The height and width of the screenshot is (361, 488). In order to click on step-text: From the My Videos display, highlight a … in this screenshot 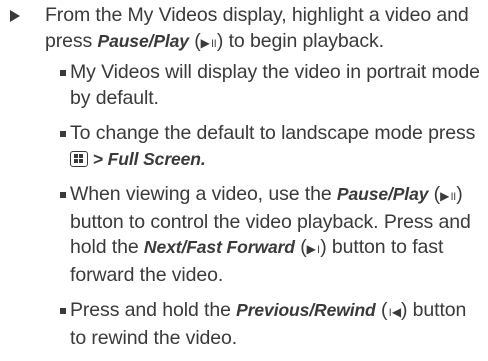, I will do `click(260, 29)`.